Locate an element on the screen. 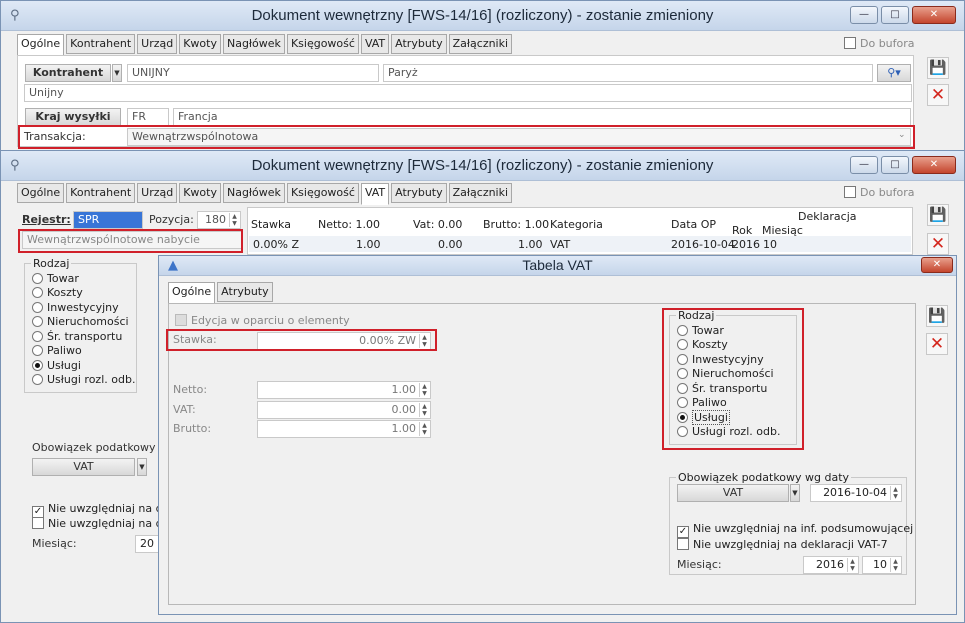  col-stawka: Stawka is located at coordinates (271, 224).